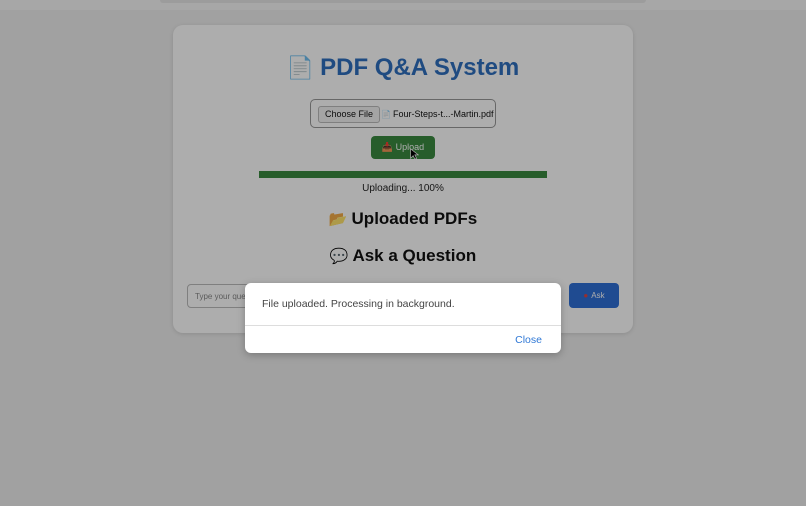 The height and width of the screenshot is (506, 806). Describe the element at coordinates (358, 304) in the screenshot. I see `dialog-message: File uploaded. Processing in background.` at that location.